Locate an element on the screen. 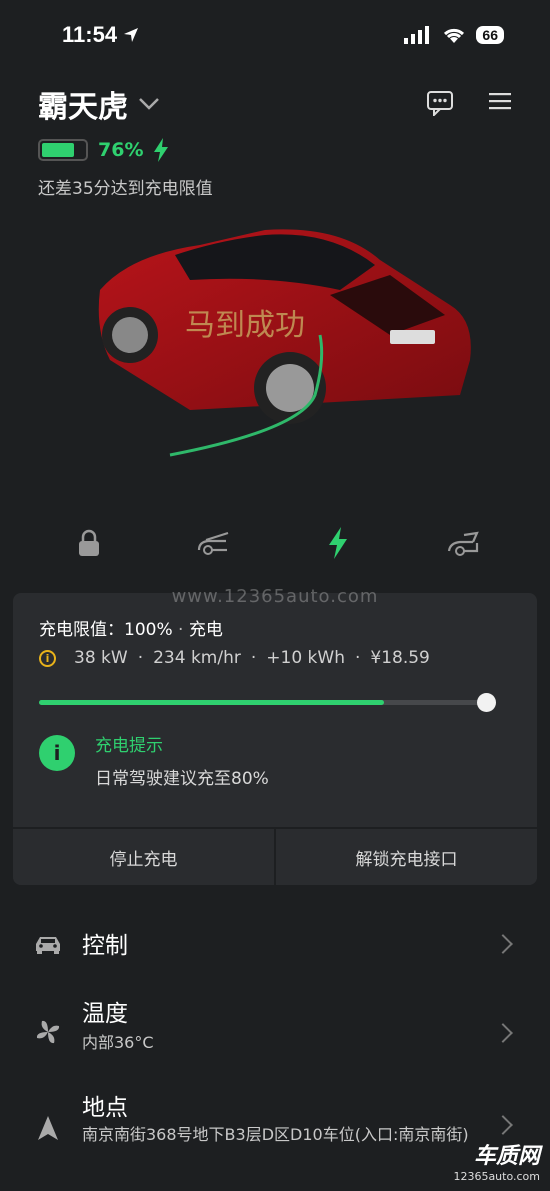 The height and width of the screenshot is (1191, 550). menu-item-climate: 温度 内部36°C is located at coordinates (275, 1025).